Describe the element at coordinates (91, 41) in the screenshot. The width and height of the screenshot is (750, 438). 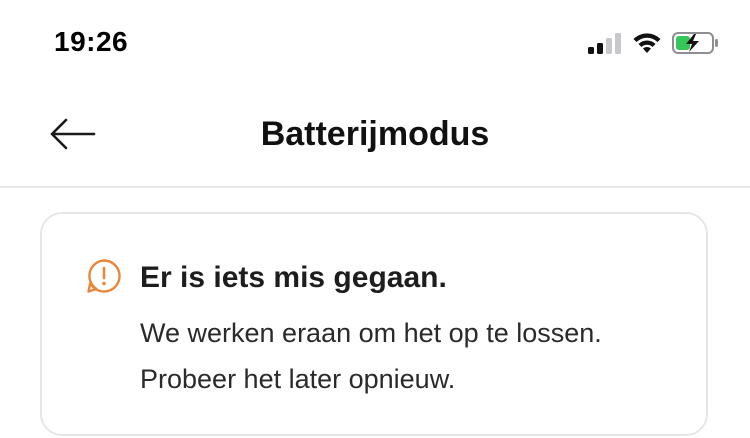
I see `status-time: 19:26` at that location.